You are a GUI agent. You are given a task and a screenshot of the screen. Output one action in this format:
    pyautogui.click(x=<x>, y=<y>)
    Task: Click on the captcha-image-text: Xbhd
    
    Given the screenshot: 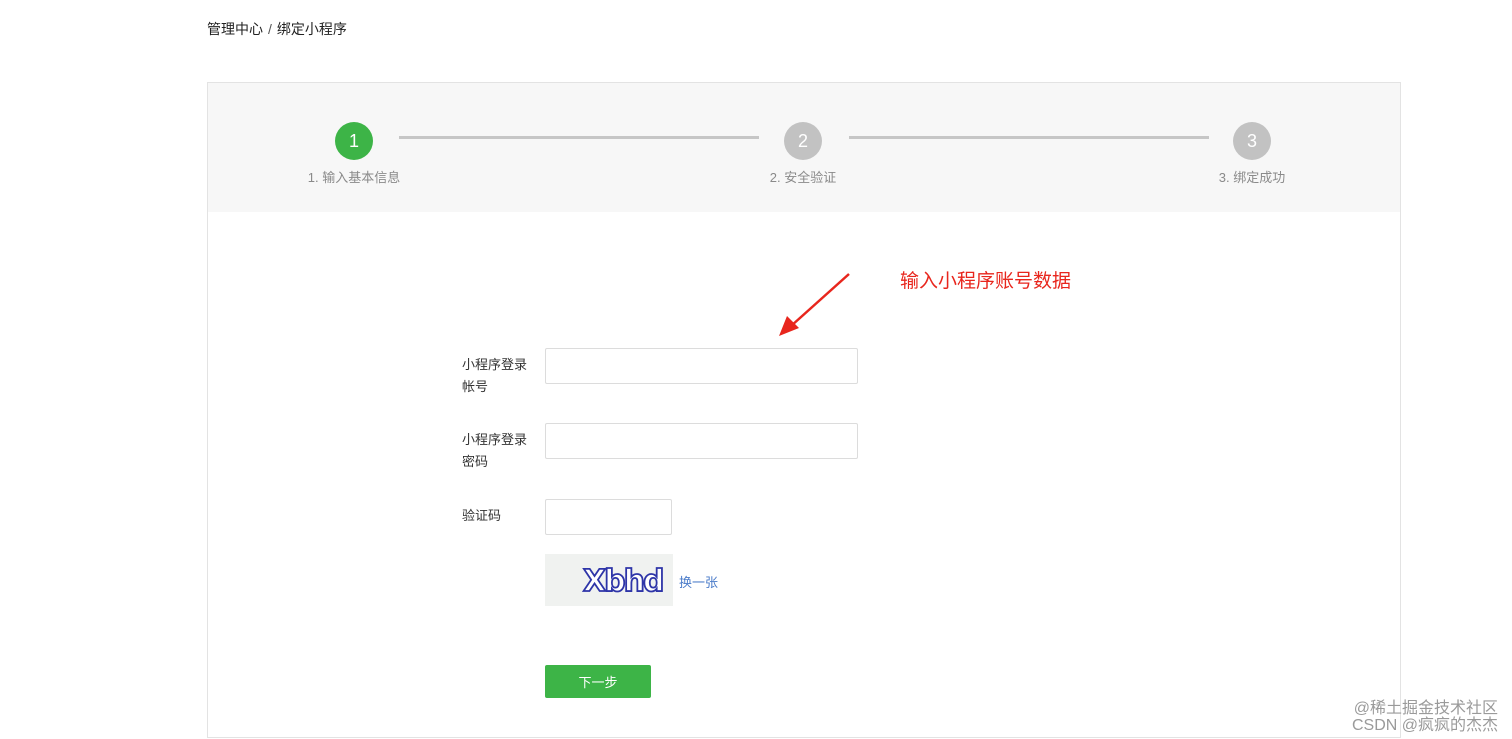 What is the action you would take?
    pyautogui.click(x=622, y=581)
    